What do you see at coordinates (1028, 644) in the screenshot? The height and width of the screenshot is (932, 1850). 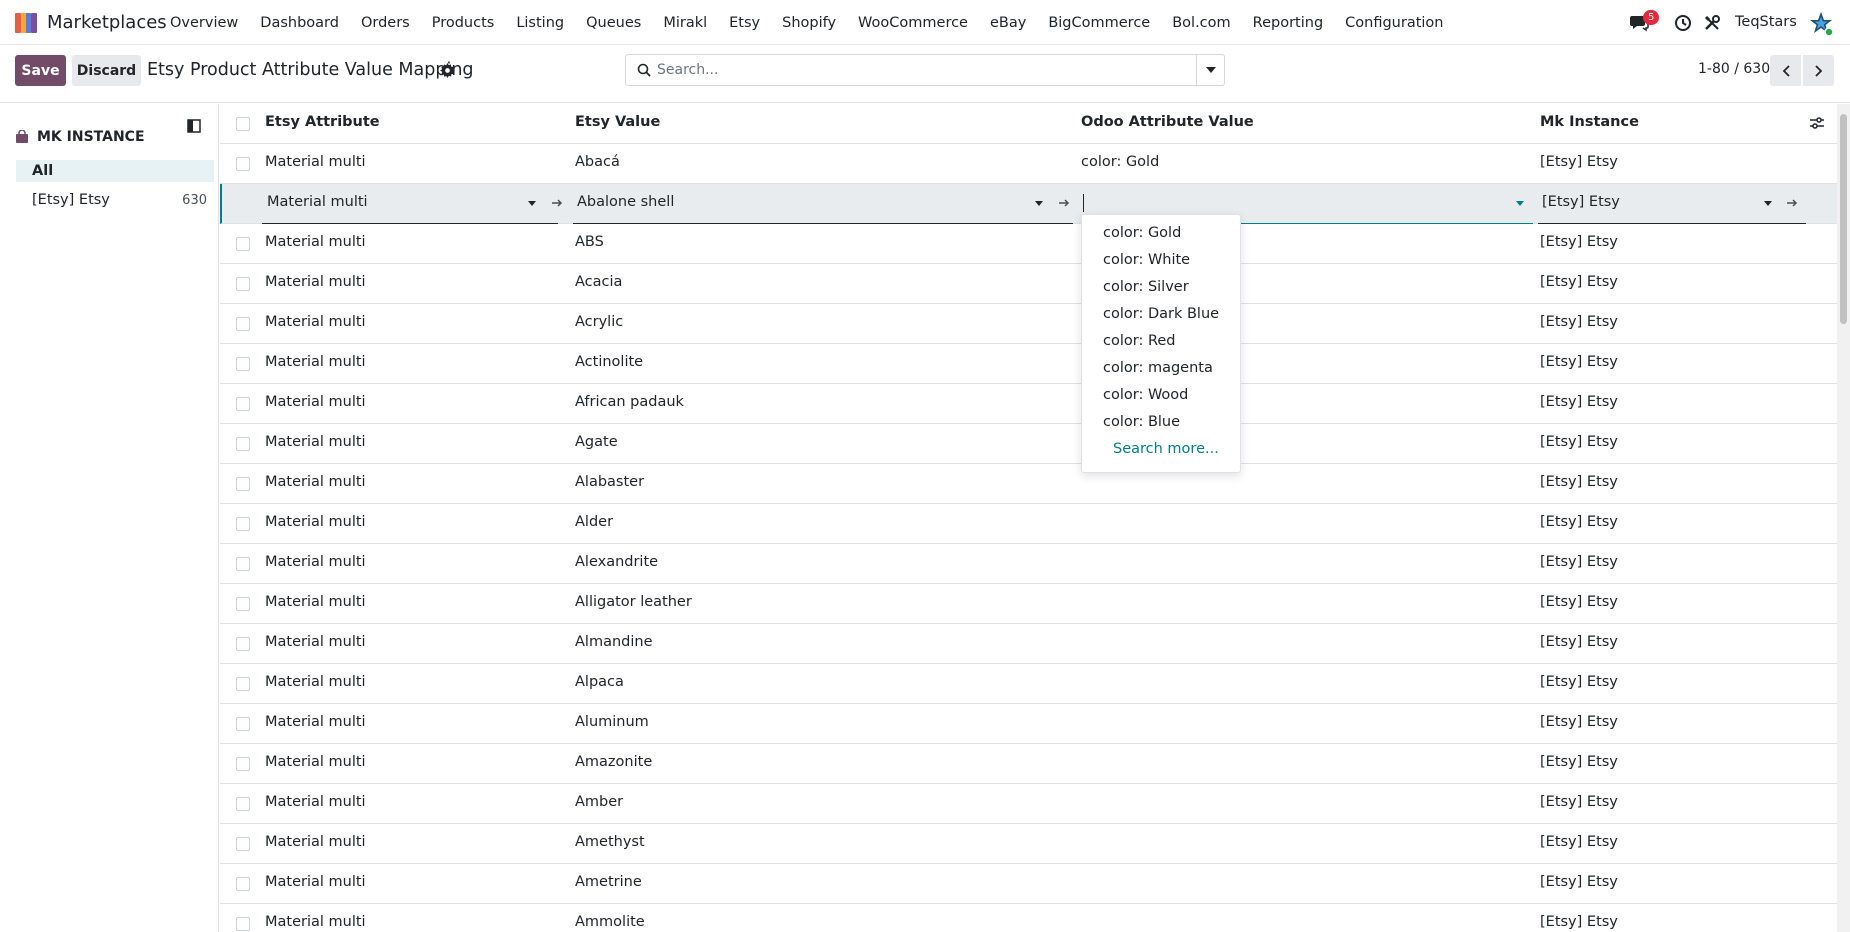 I see `table-row: Material multi Almandine [Etsy] Etsy` at bounding box center [1028, 644].